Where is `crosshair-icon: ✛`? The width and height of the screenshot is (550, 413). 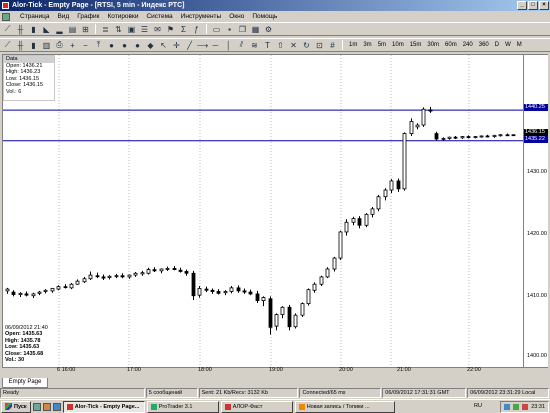
crosshair-icon: ✛ is located at coordinates (176, 45).